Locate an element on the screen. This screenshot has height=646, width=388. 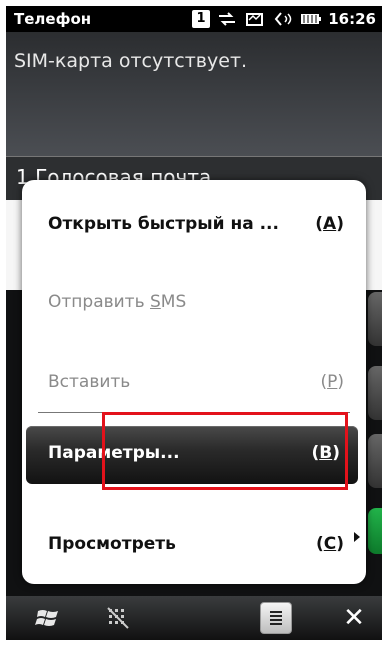
menu-item-label: Просмотреть is located at coordinates (112, 544).